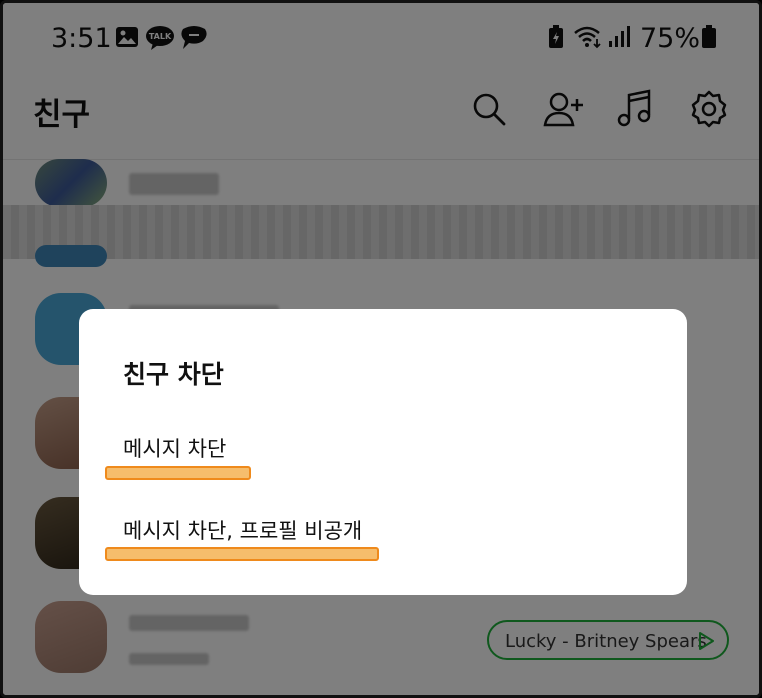 The width and height of the screenshot is (762, 698). Describe the element at coordinates (173, 374) in the screenshot. I see `dialog-title: 친구 차단` at that location.